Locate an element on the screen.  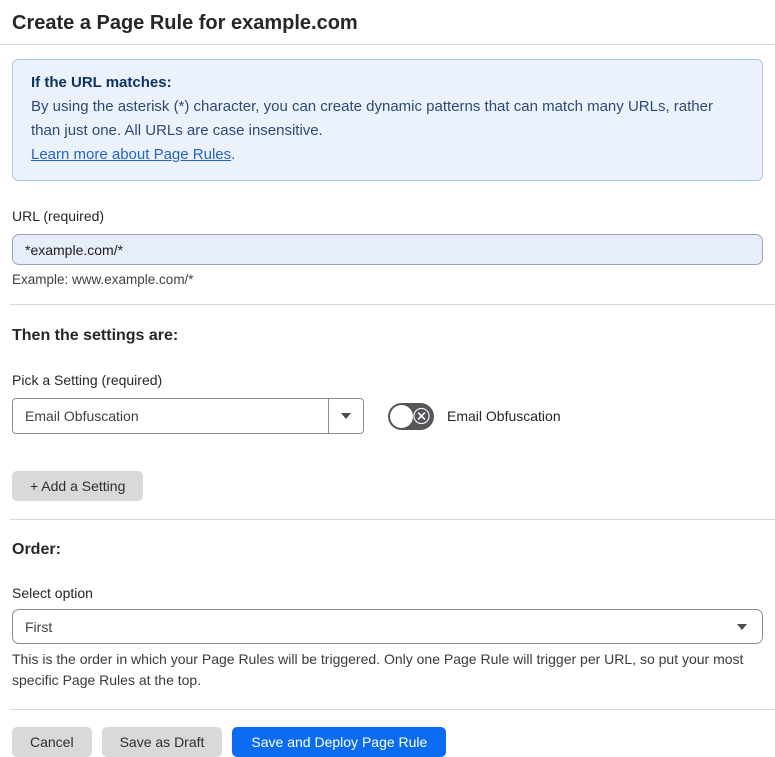
x-circle-icon is located at coordinates (421, 416).